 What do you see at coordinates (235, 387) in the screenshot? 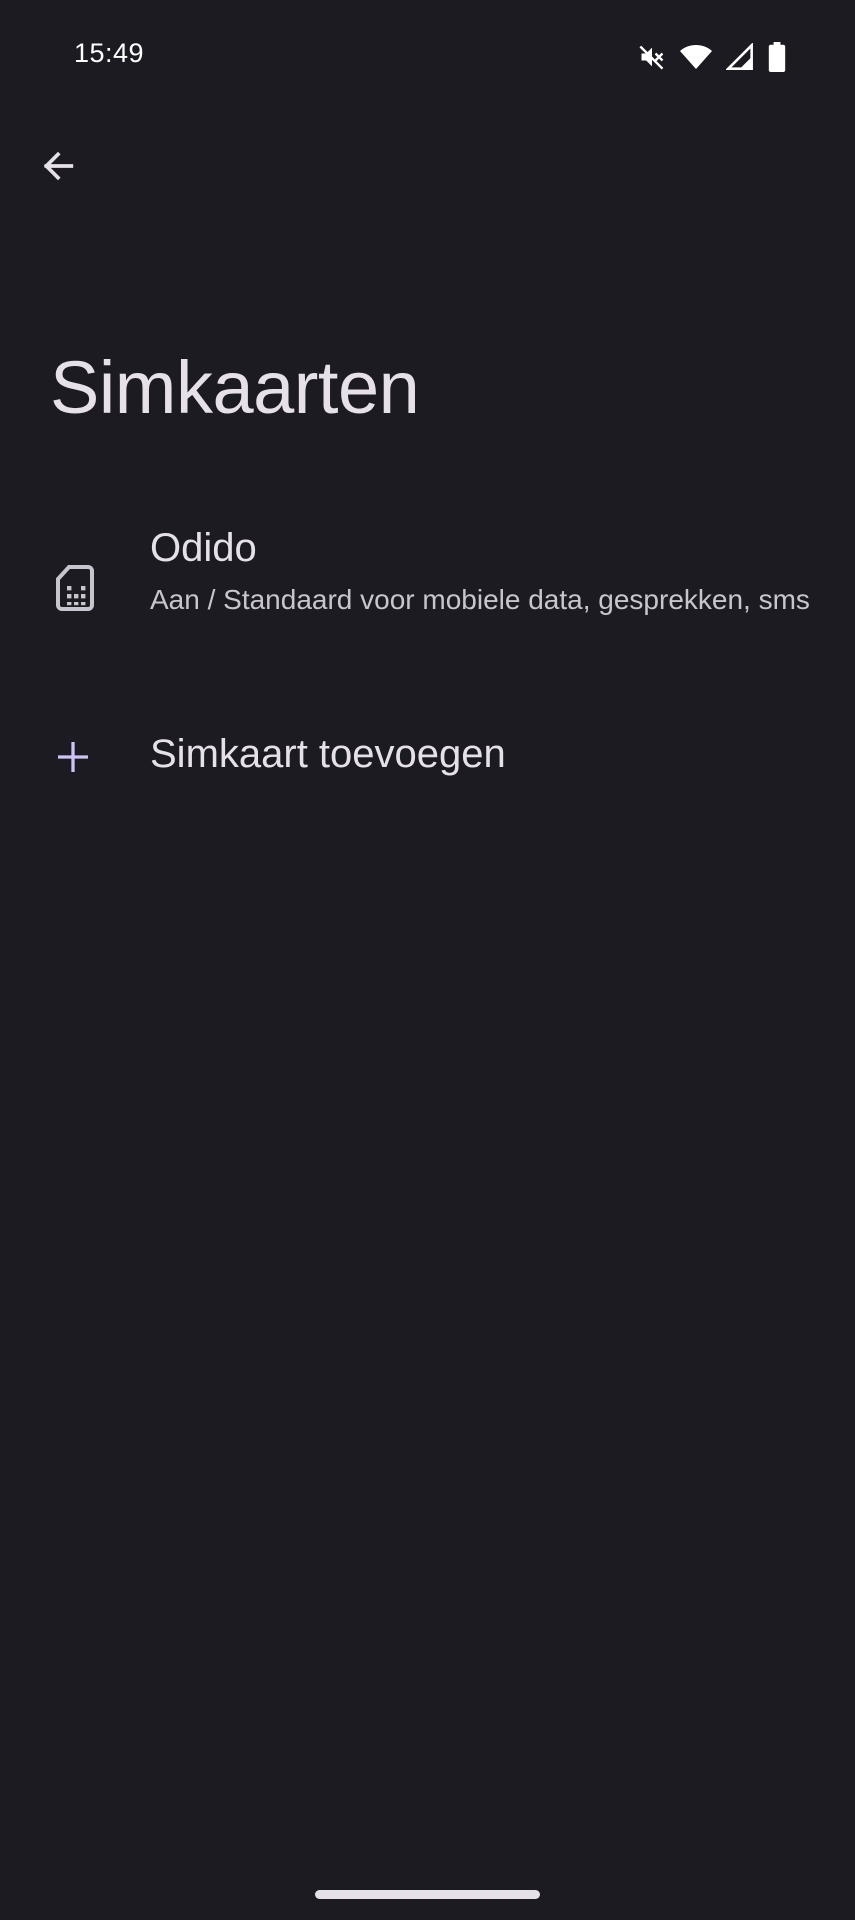
I see `page-title: Simkaarten` at bounding box center [235, 387].